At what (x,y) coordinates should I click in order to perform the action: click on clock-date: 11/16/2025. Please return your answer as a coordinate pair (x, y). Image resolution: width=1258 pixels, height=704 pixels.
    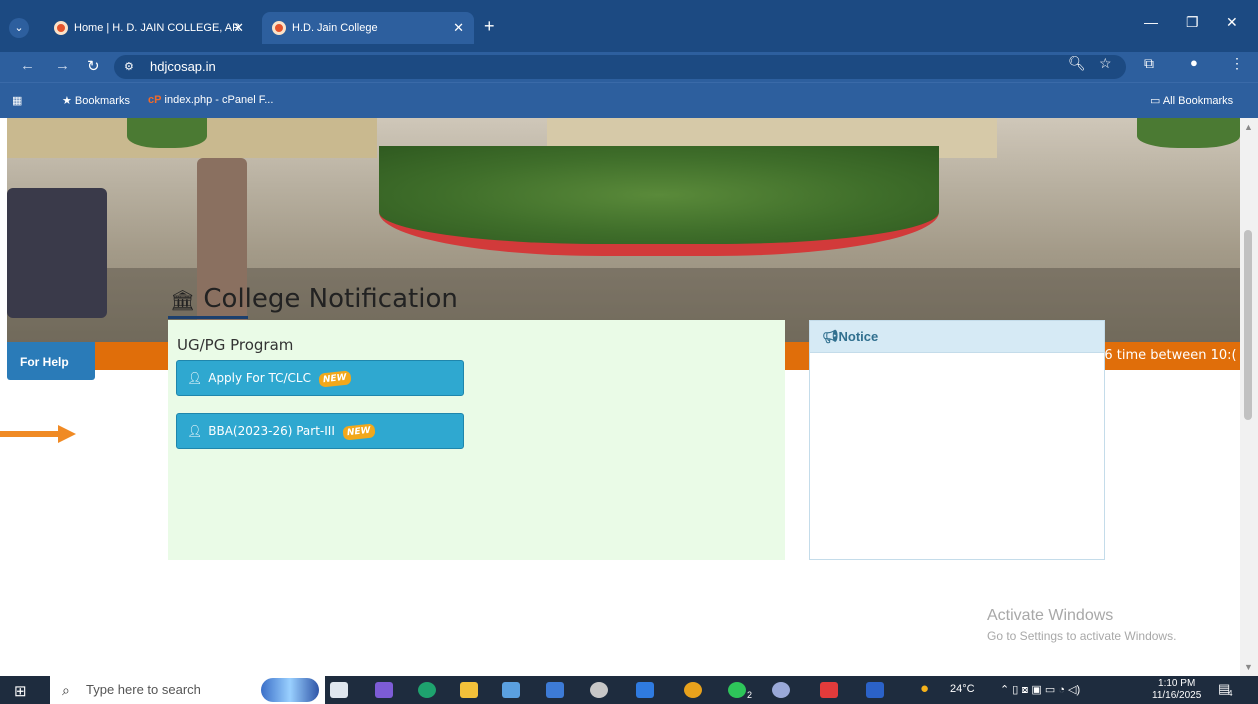
    Looking at the image, I should click on (1177, 695).